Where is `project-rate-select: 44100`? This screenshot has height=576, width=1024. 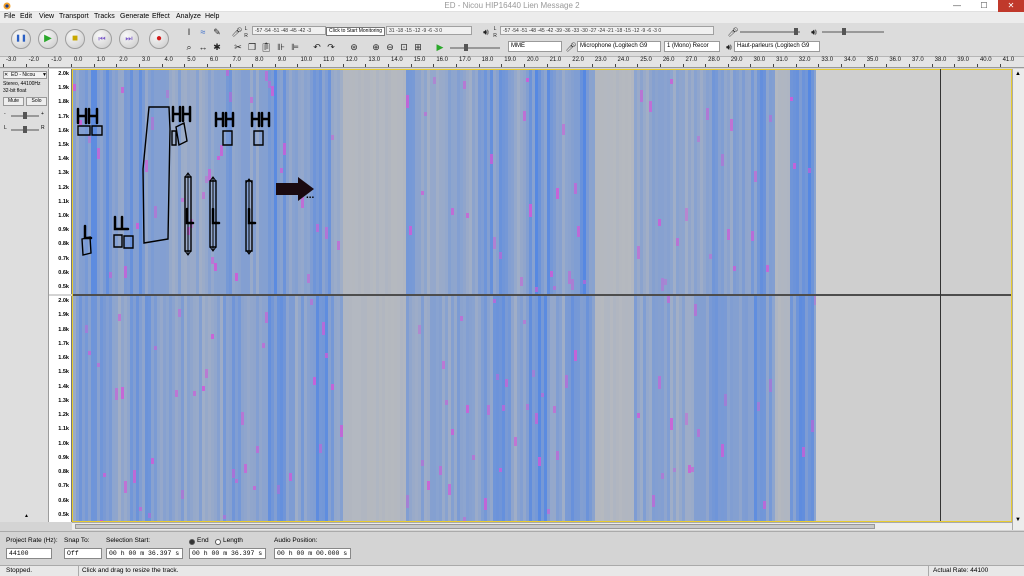
project-rate-select: 44100 is located at coordinates (29, 553).